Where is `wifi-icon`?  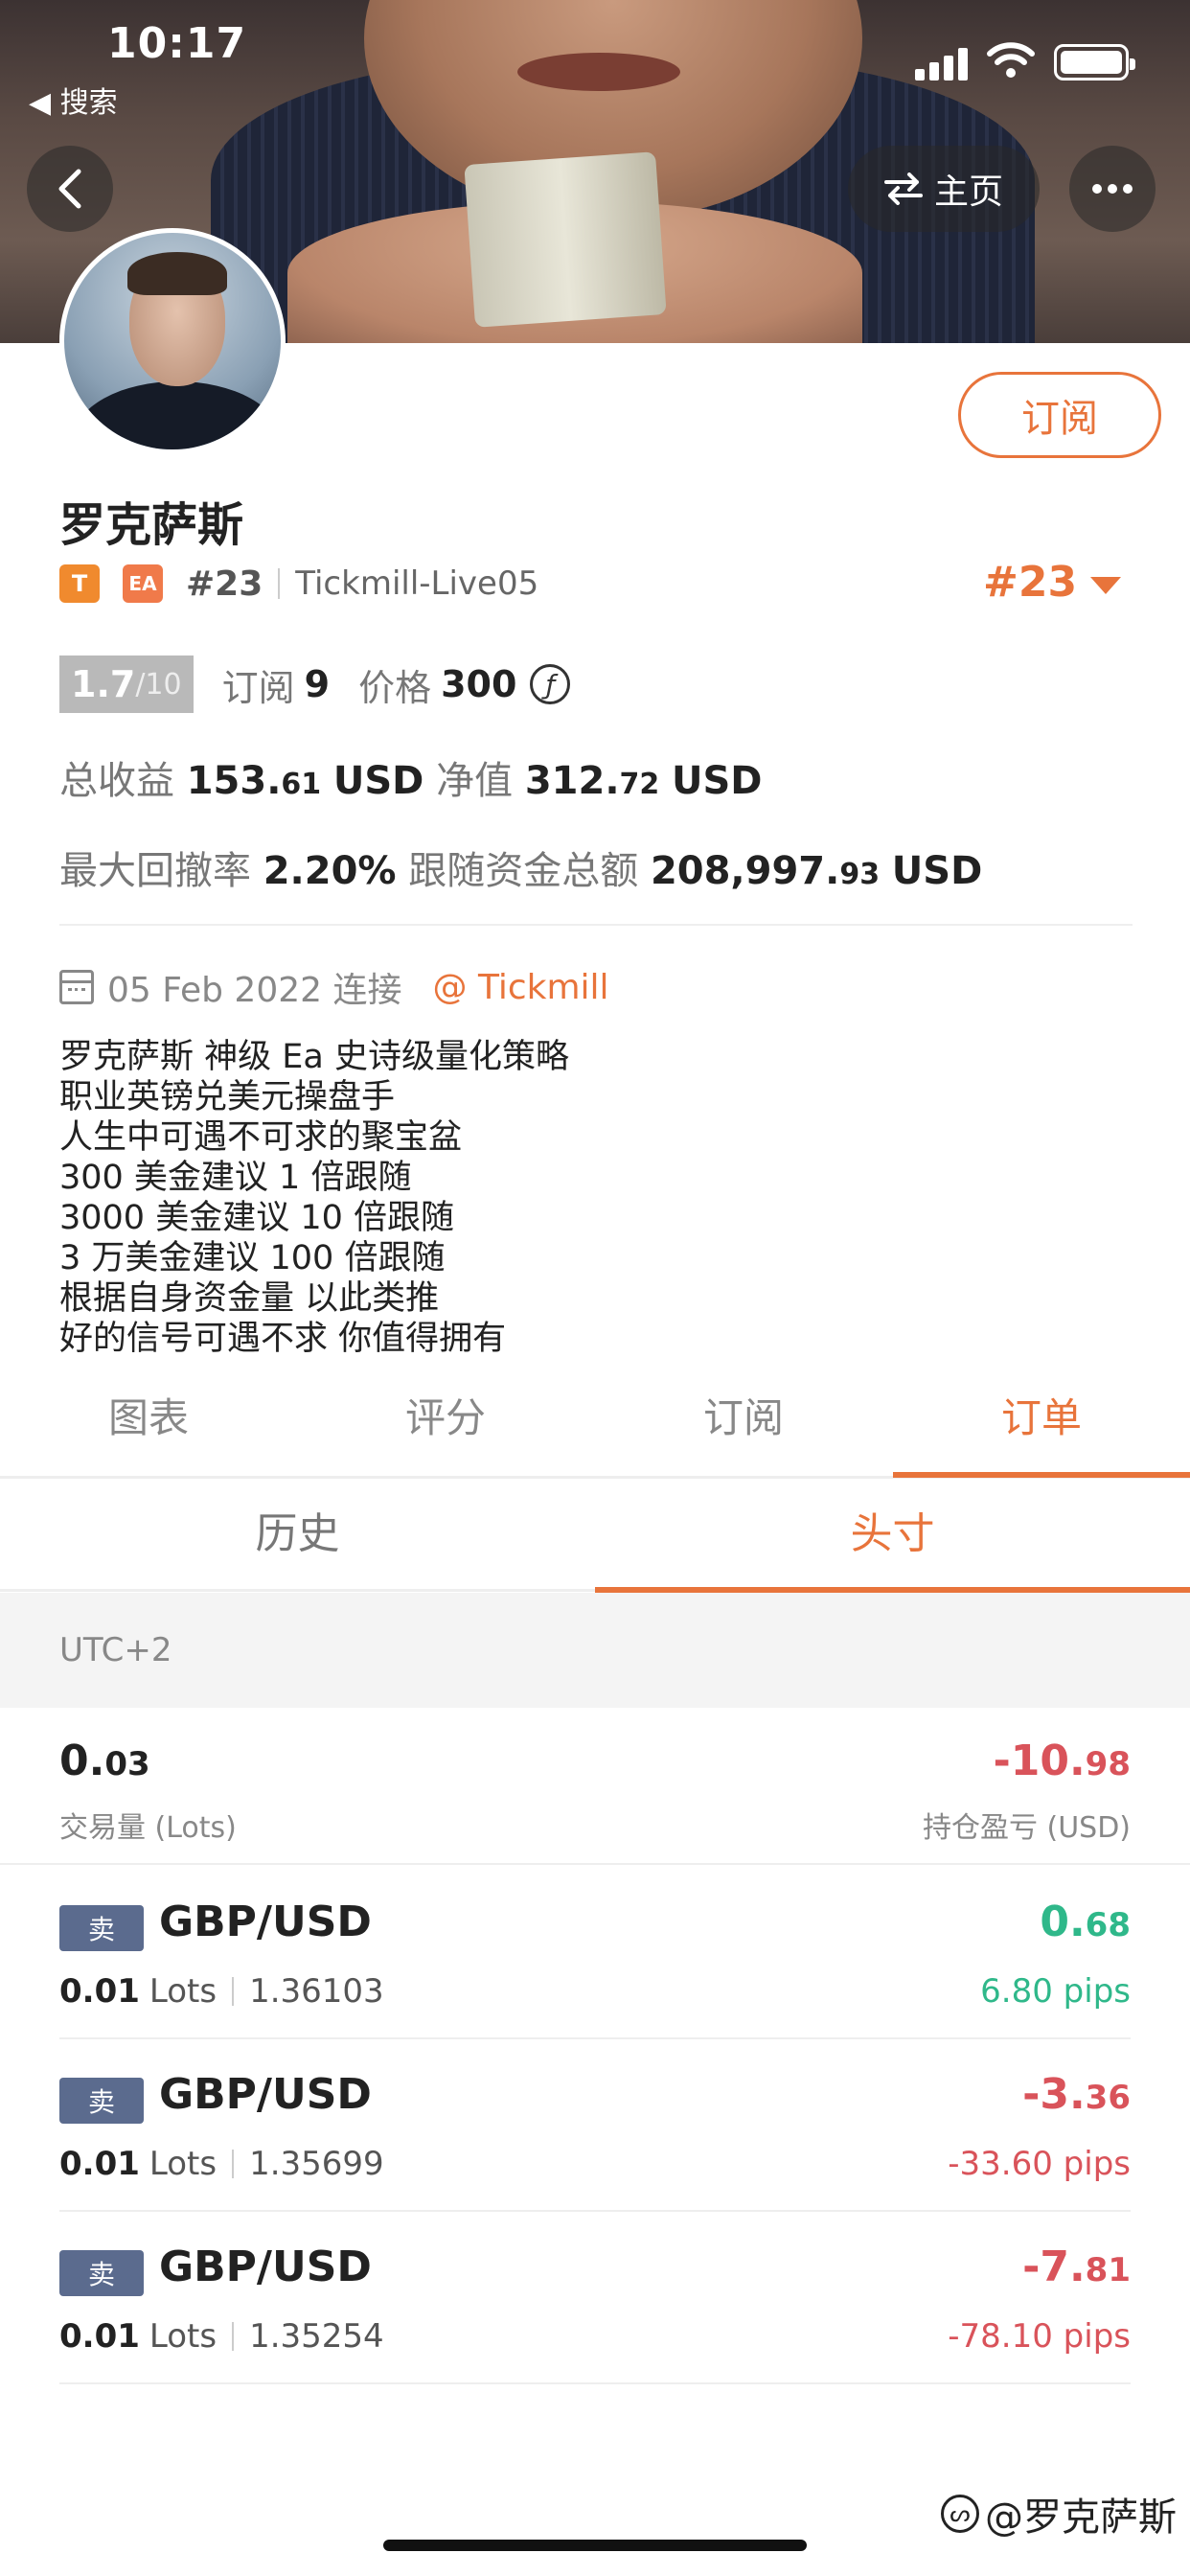
wifi-icon is located at coordinates (1011, 60).